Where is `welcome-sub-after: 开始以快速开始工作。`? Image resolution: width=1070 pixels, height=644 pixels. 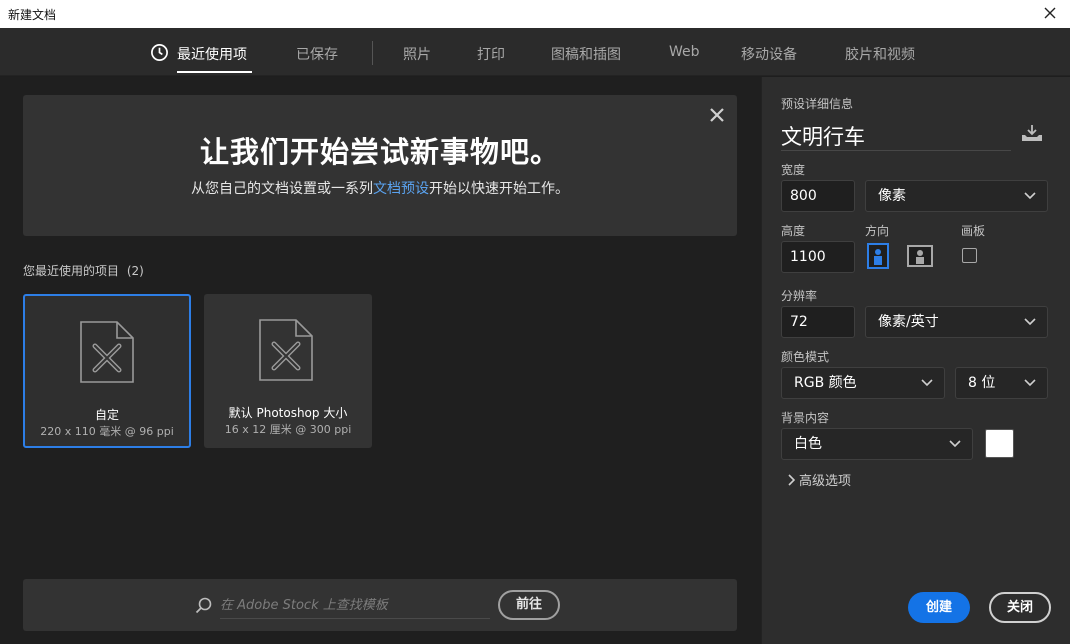
welcome-sub-after: 开始以快速开始工作。 is located at coordinates (499, 189).